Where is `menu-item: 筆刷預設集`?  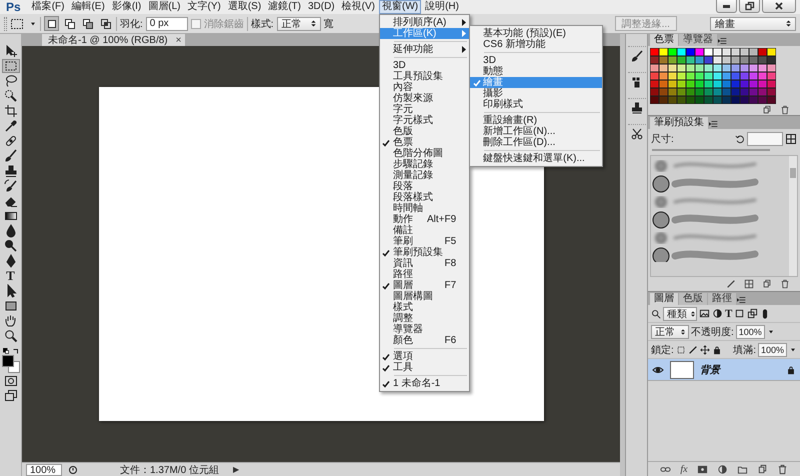
menu-item: 筆刷預設集 is located at coordinates (425, 252).